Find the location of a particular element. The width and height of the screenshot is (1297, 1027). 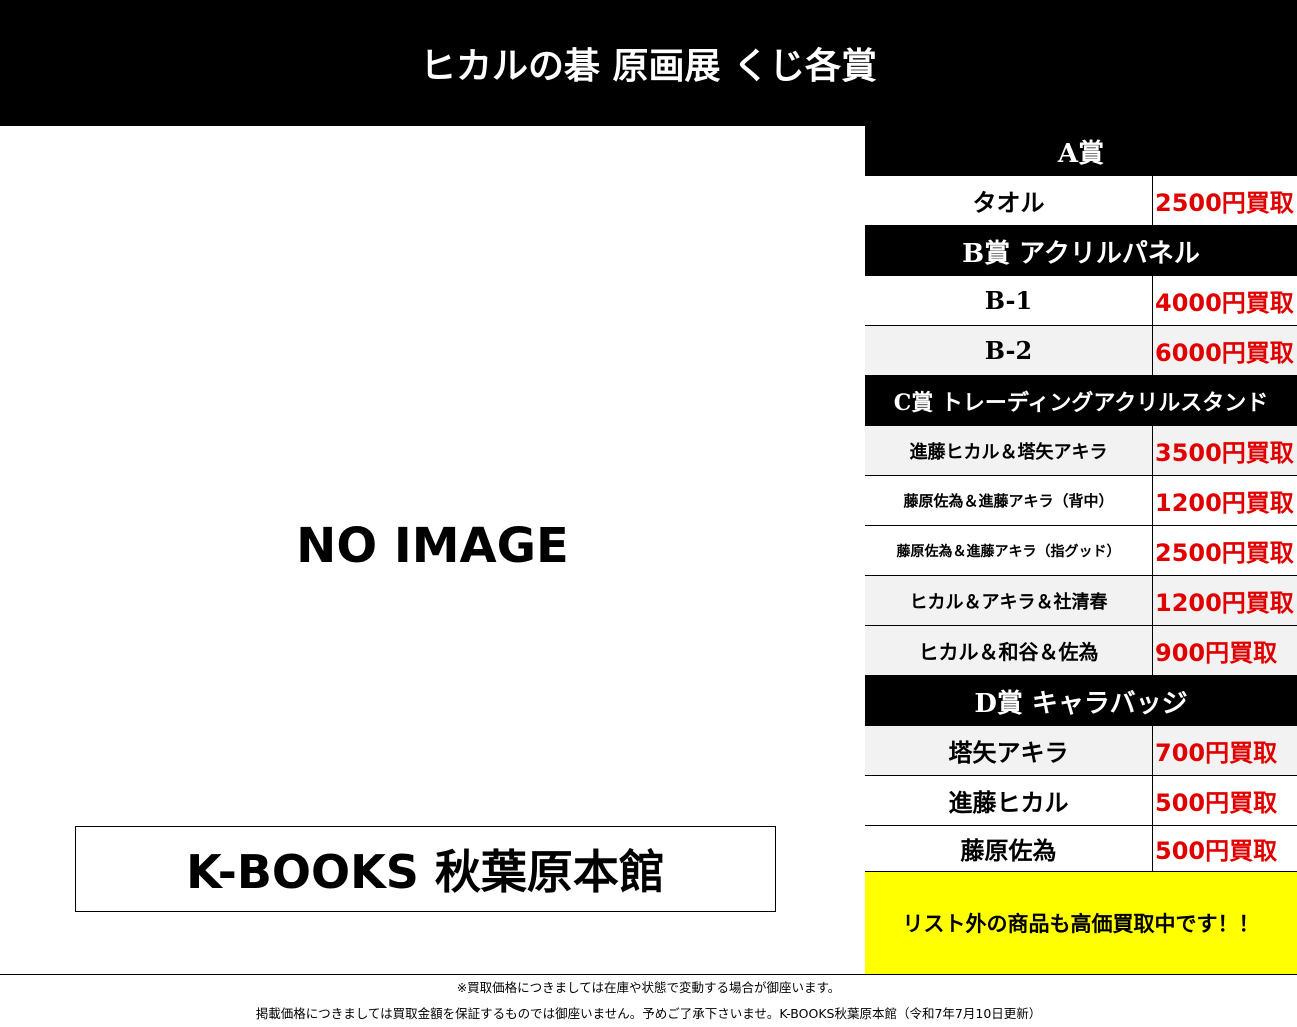

store-name-box: K-BOOKS 秋葉原本館 is located at coordinates (425, 869).